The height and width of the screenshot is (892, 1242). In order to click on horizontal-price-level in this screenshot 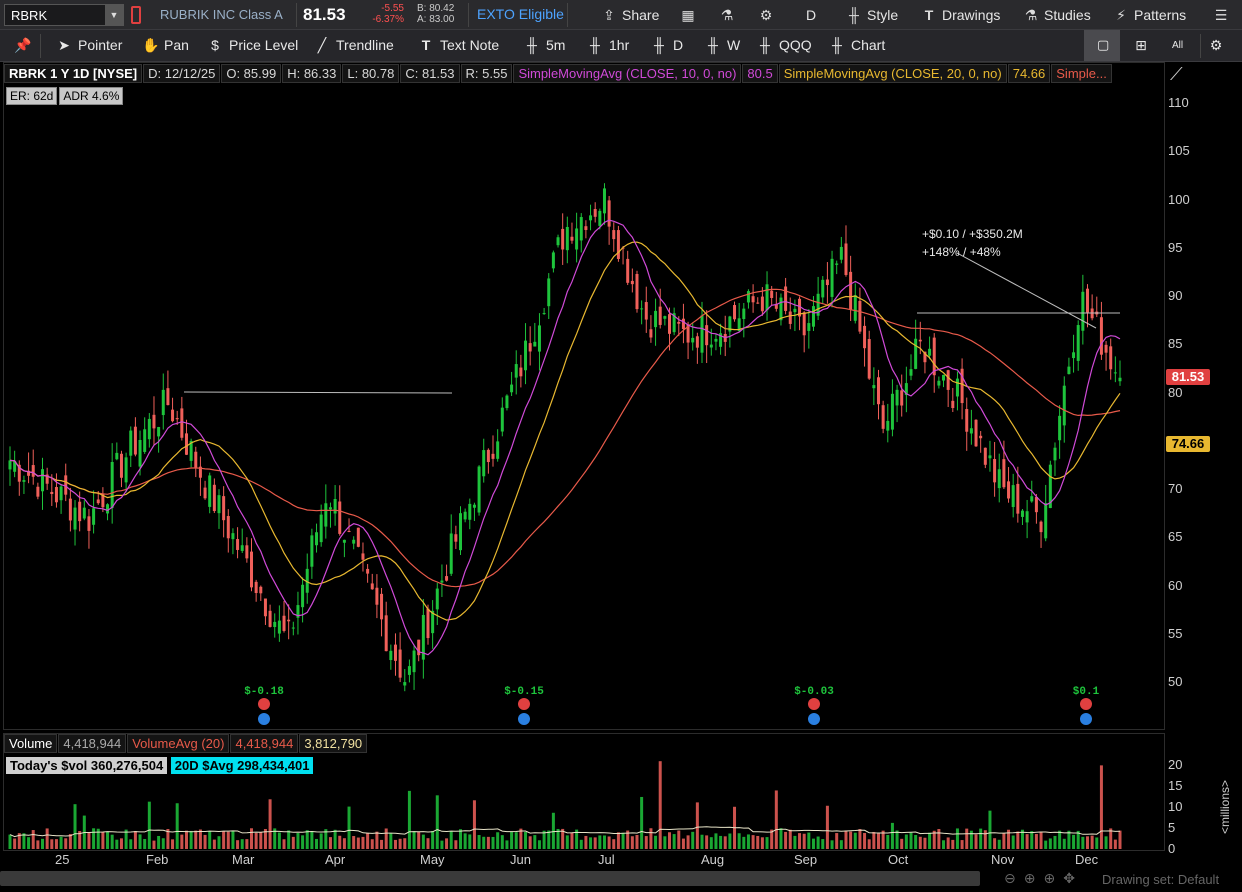, I will do `click(318, 392)`.